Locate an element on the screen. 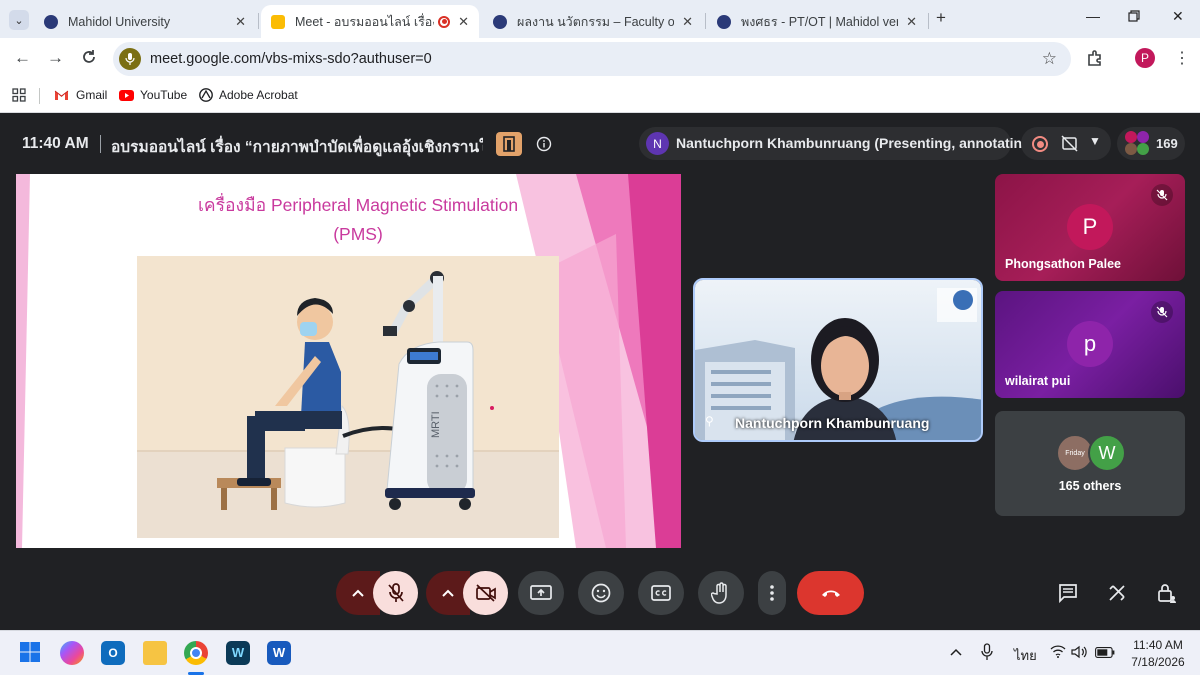 This screenshot has width=1200, height=675. tab-ptot: พงศธร - PT/OT | Mahidol version ✕ is located at coordinates (817, 21).